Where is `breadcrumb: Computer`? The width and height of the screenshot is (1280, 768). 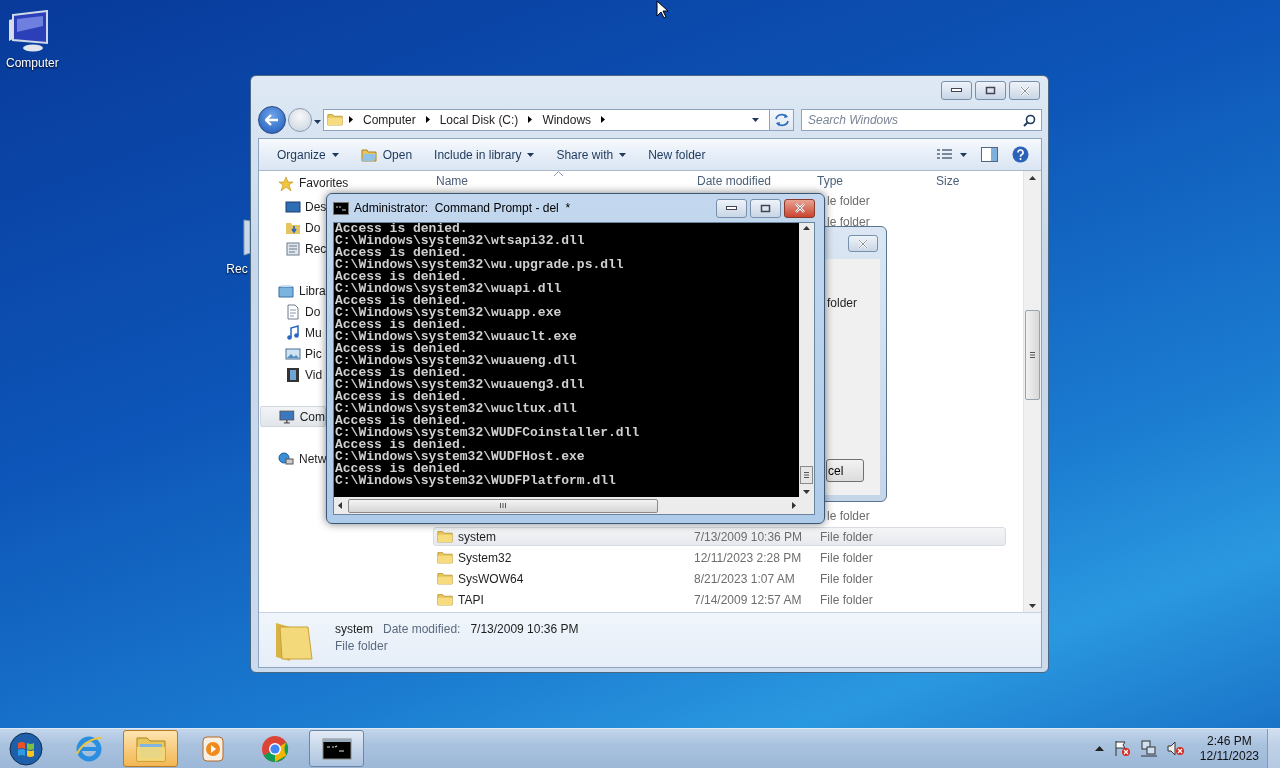 breadcrumb: Computer is located at coordinates (389, 119).